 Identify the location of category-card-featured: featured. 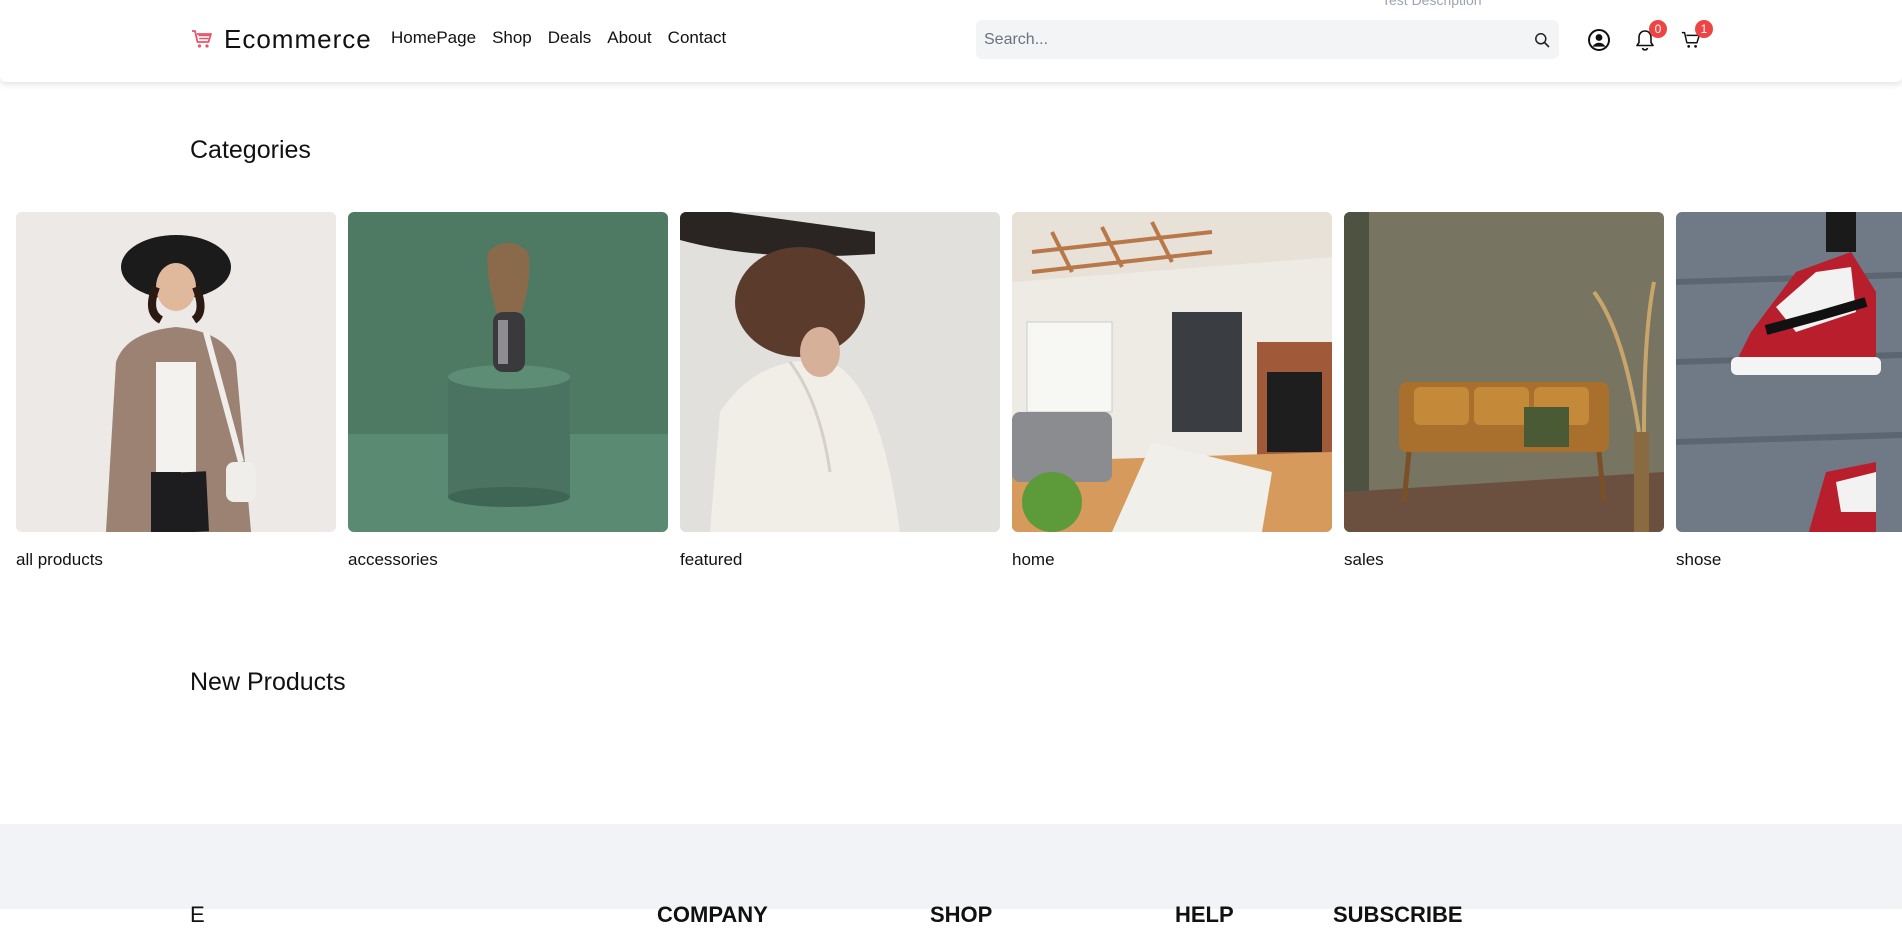
(840, 391).